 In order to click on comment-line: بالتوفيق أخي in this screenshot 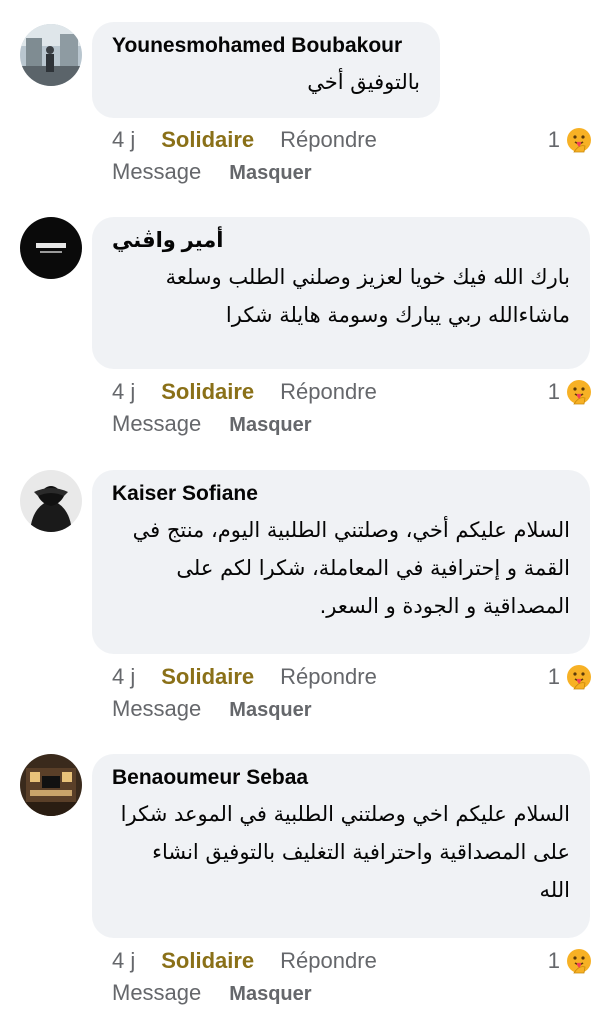, I will do `click(363, 82)`.